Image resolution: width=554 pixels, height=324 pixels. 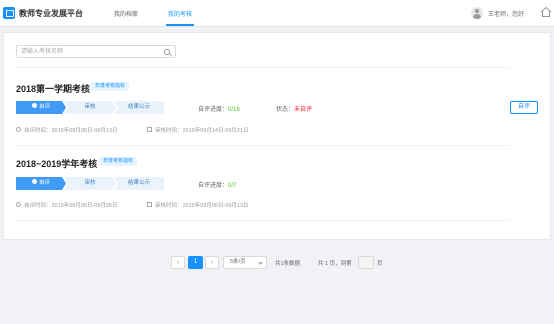 I want to click on app-title: 教师专业发展平台, so click(x=51, y=13).